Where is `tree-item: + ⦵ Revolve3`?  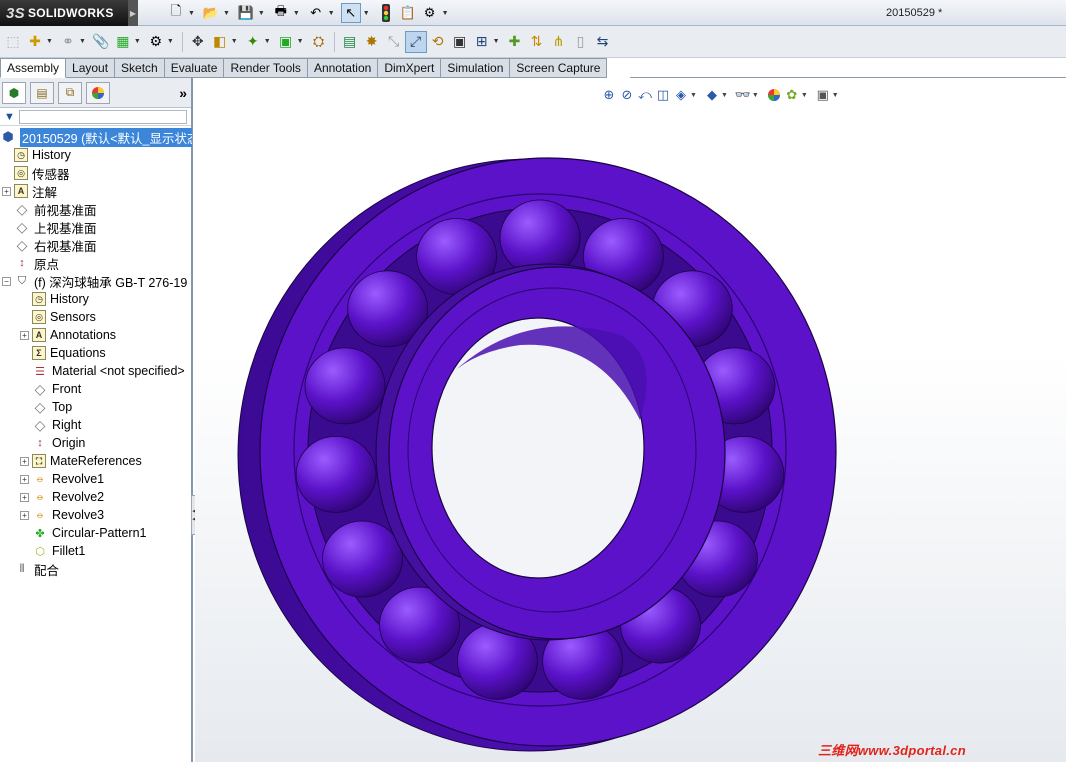 tree-item: + ⦵ Revolve3 is located at coordinates (62, 515).